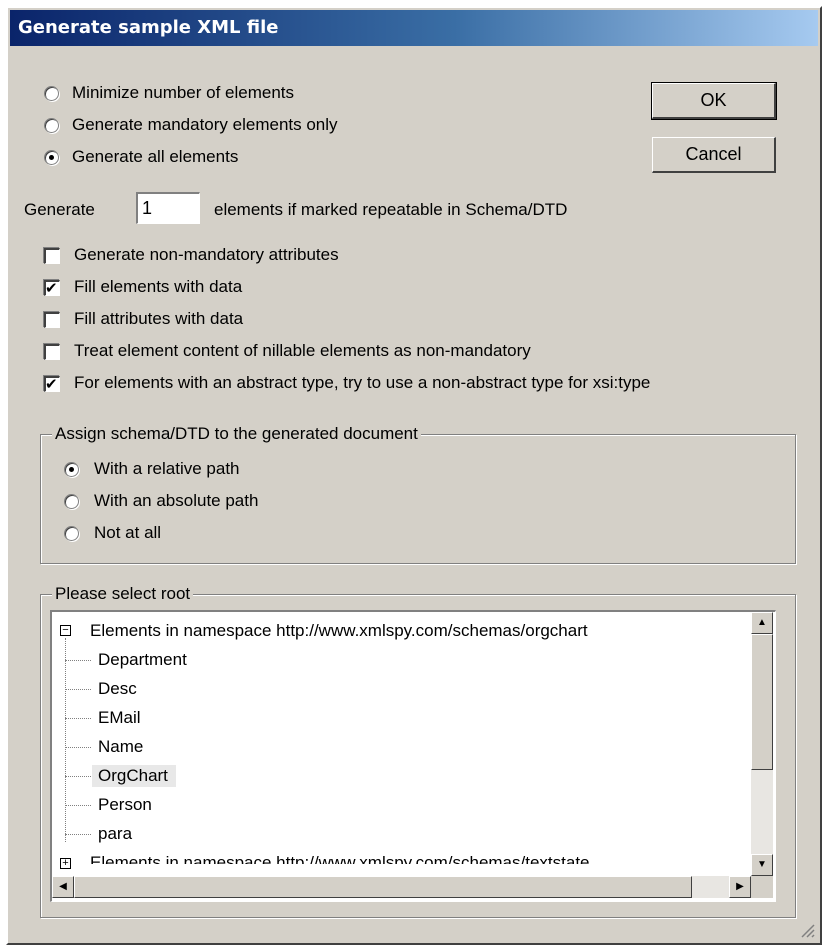 The width and height of the screenshot is (822, 945). What do you see at coordinates (142, 660) in the screenshot?
I see `tree-item-department: Department` at bounding box center [142, 660].